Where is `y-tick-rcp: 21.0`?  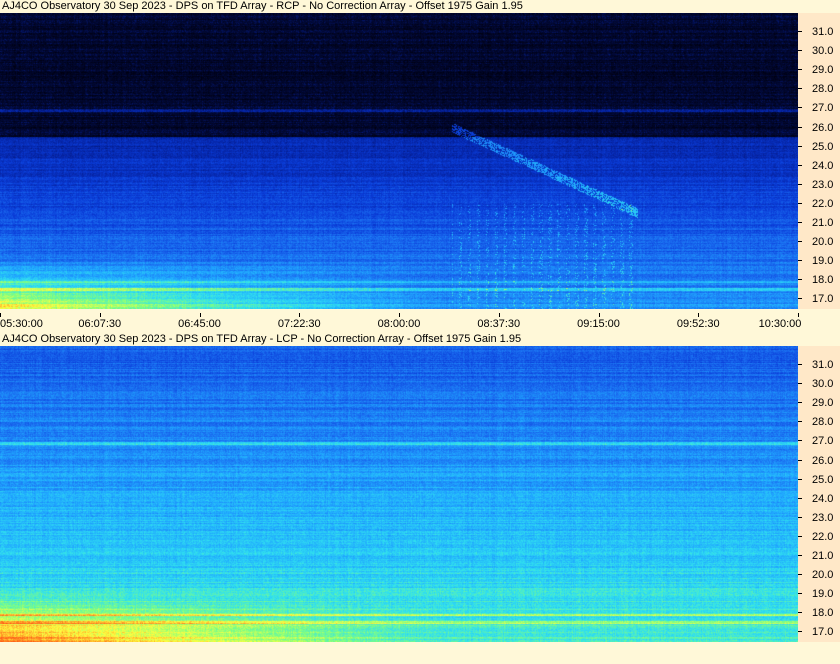
y-tick-rcp: 21.0 is located at coordinates (819, 223).